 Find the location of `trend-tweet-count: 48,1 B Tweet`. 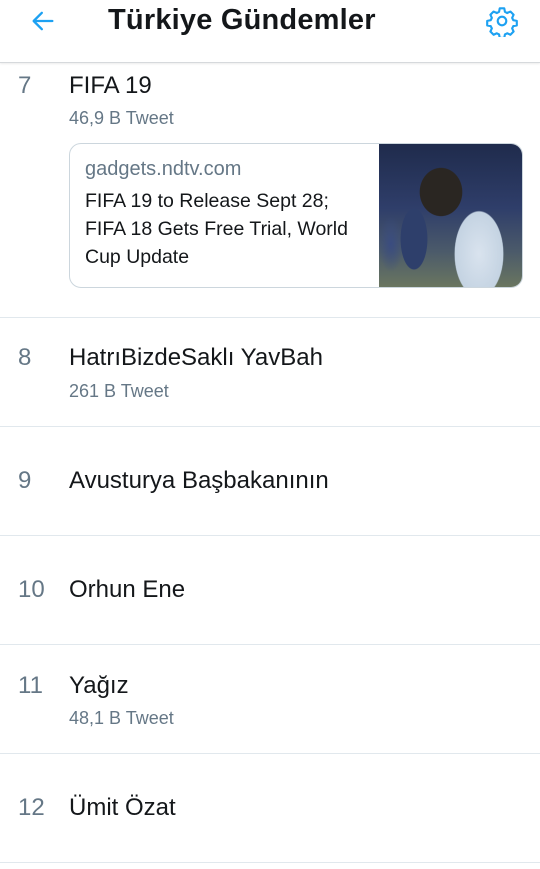

trend-tweet-count: 48,1 B Tweet is located at coordinates (121, 718).